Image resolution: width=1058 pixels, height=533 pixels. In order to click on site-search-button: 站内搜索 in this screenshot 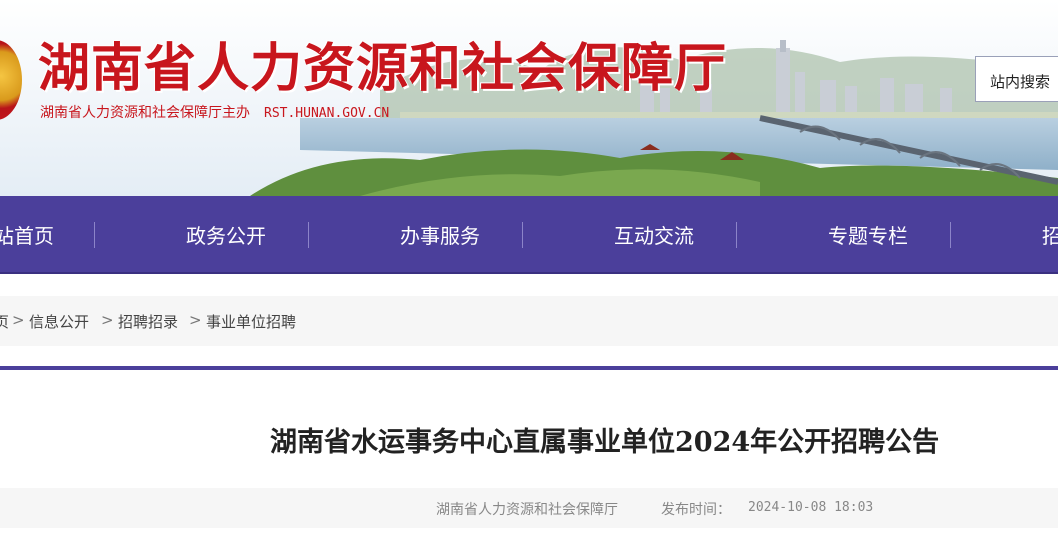, I will do `click(1016, 79)`.